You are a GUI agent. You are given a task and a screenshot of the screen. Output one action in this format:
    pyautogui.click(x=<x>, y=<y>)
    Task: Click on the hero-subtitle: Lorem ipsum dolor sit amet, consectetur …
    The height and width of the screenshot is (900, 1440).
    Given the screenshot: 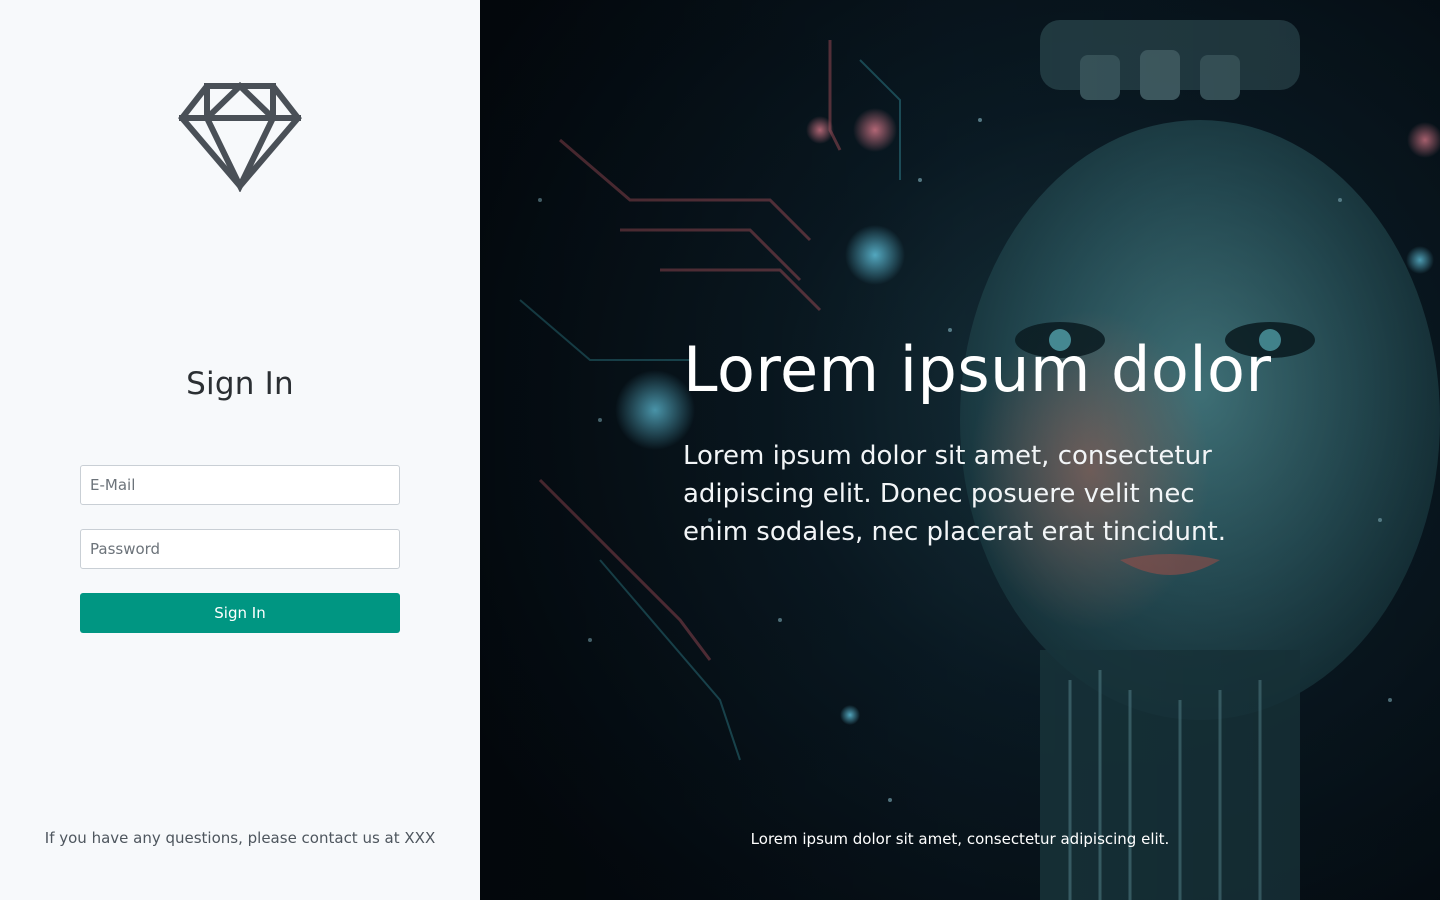 What is the action you would take?
    pyautogui.click(x=954, y=494)
    